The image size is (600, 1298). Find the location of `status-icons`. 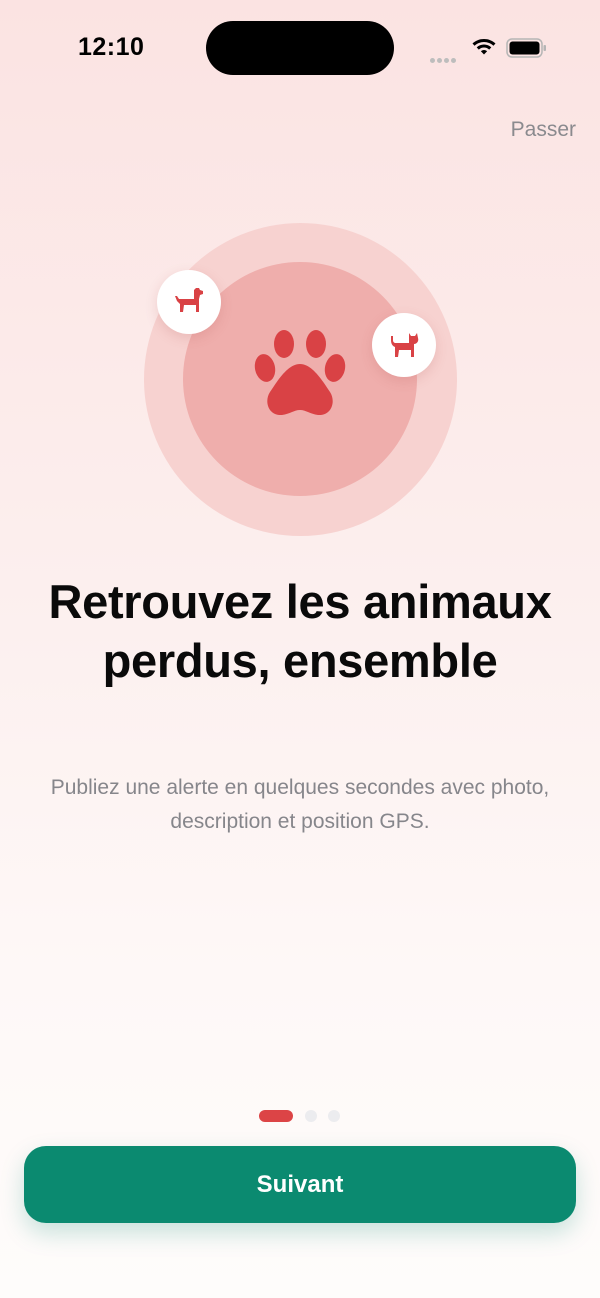

status-icons is located at coordinates (490, 49).